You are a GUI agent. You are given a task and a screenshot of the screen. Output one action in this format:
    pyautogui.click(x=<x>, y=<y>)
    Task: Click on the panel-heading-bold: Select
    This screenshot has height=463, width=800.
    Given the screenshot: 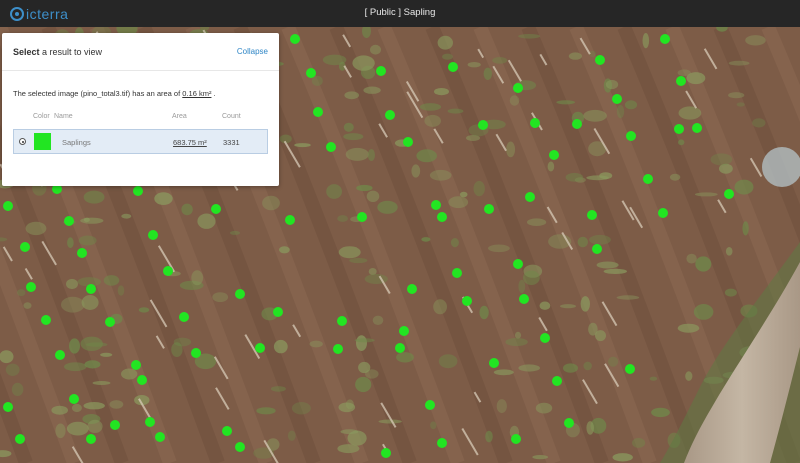 What is the action you would take?
    pyautogui.click(x=26, y=52)
    